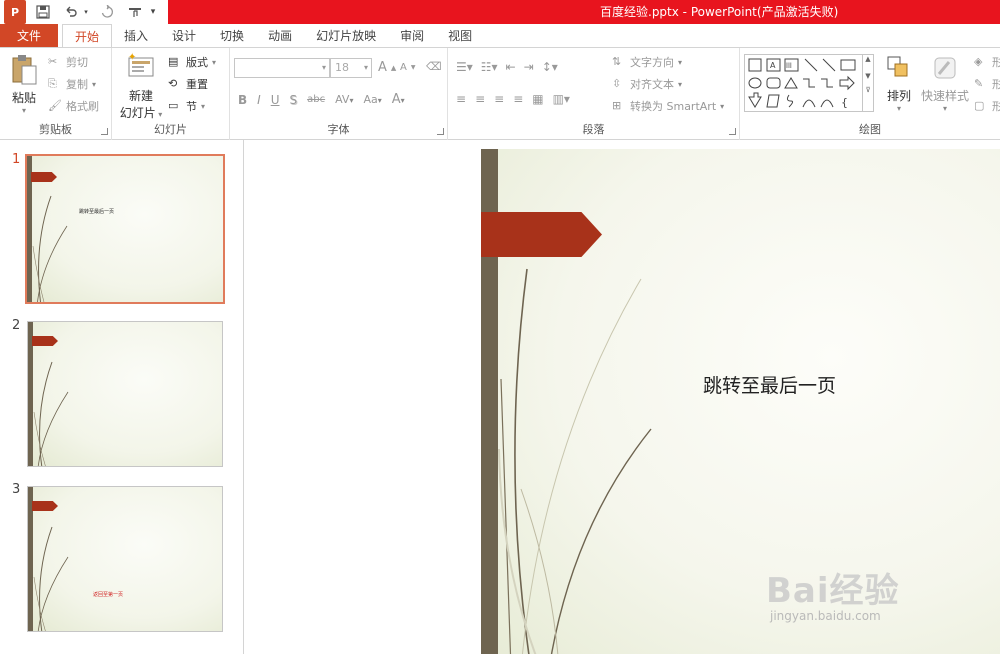  What do you see at coordinates (732, 131) in the screenshot?
I see `paragraph-launcher-icon` at bounding box center [732, 131].